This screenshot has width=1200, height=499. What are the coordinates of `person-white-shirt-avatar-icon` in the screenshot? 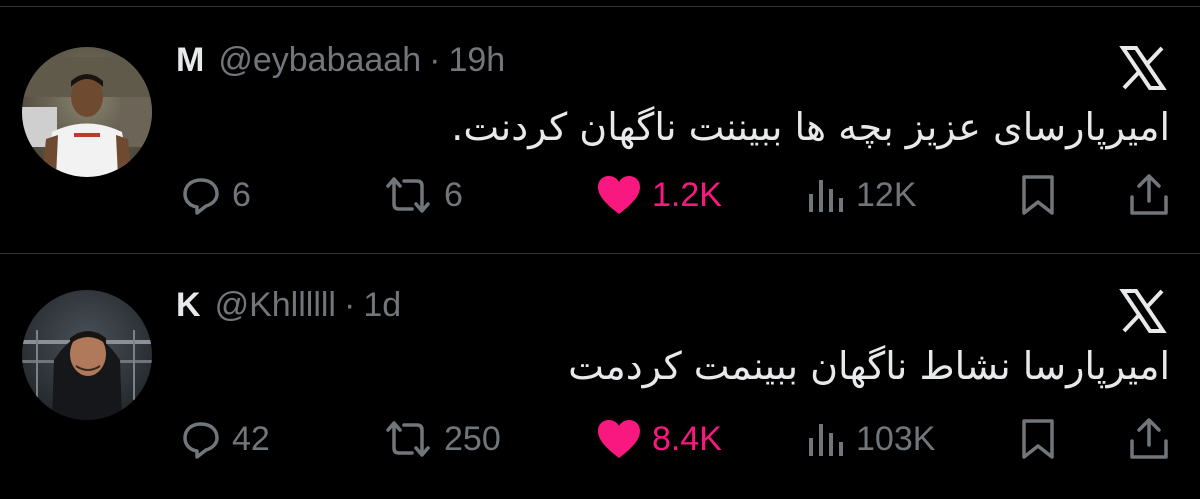 It's located at (87, 112).